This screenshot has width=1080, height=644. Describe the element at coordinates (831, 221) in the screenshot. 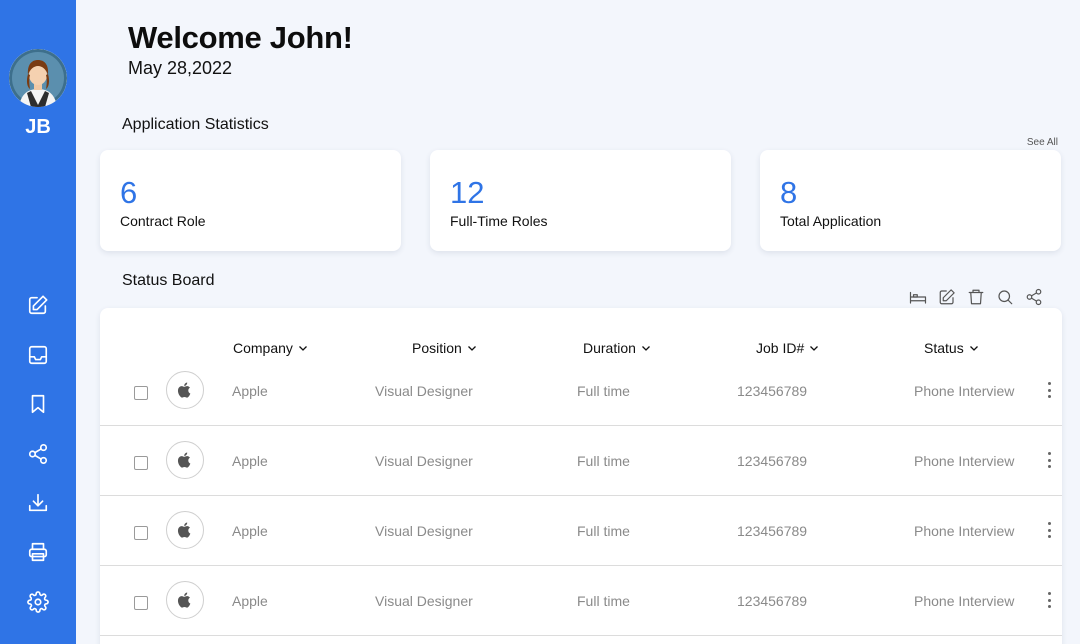

I see `stat-label: Total Application` at that location.